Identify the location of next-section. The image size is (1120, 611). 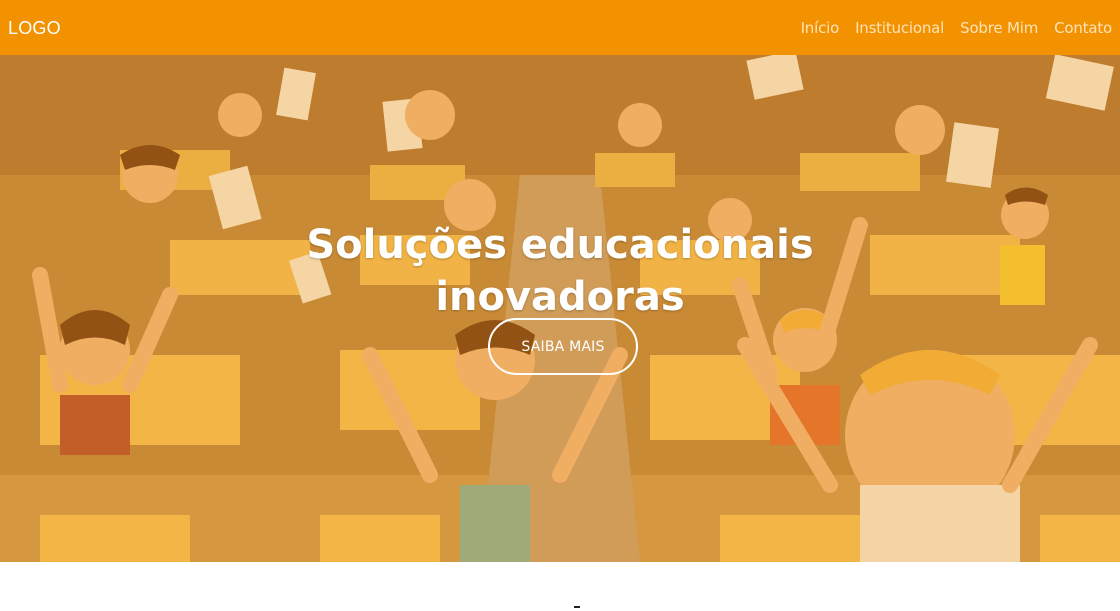
(560, 586).